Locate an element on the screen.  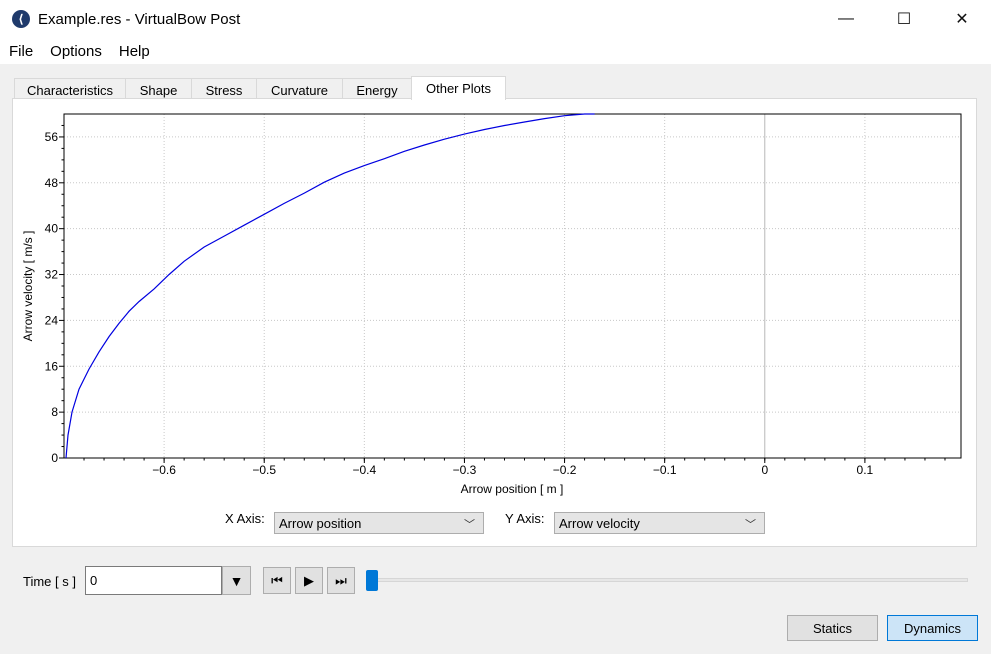
play-button: ▶ is located at coordinates (309, 580).